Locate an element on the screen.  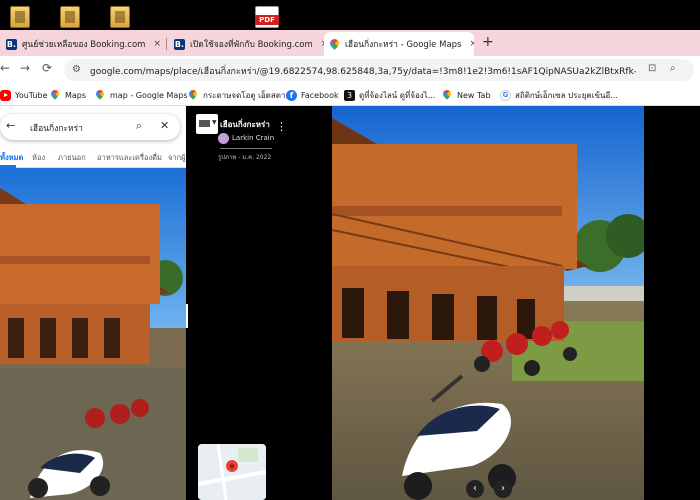
author-name: Larkin Crain is located at coordinates (253, 138).